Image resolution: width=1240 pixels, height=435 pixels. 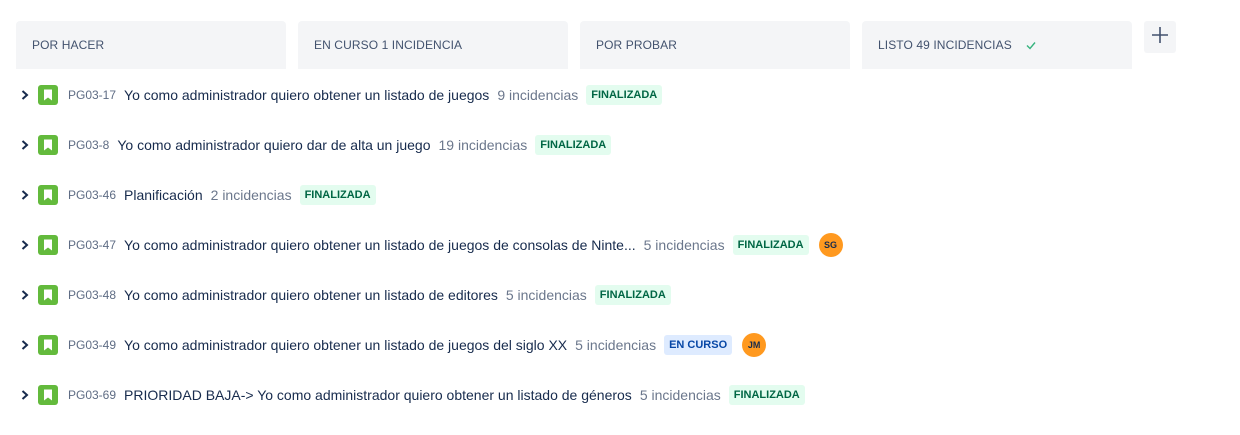 I want to click on issue-key-link: PG03-69, so click(x=92, y=395).